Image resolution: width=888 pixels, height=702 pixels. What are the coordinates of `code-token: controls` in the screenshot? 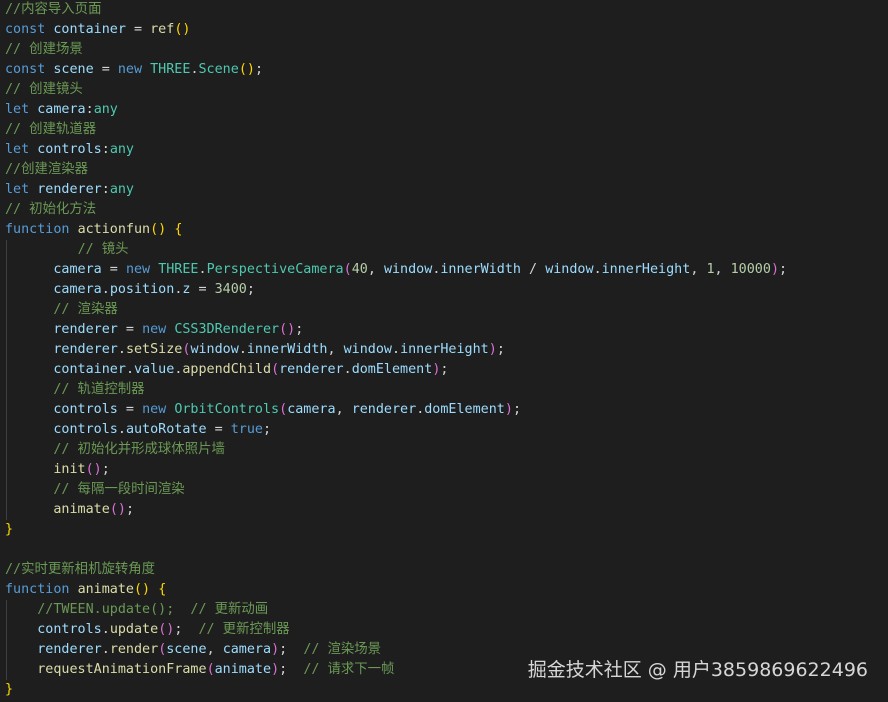 It's located at (85, 409).